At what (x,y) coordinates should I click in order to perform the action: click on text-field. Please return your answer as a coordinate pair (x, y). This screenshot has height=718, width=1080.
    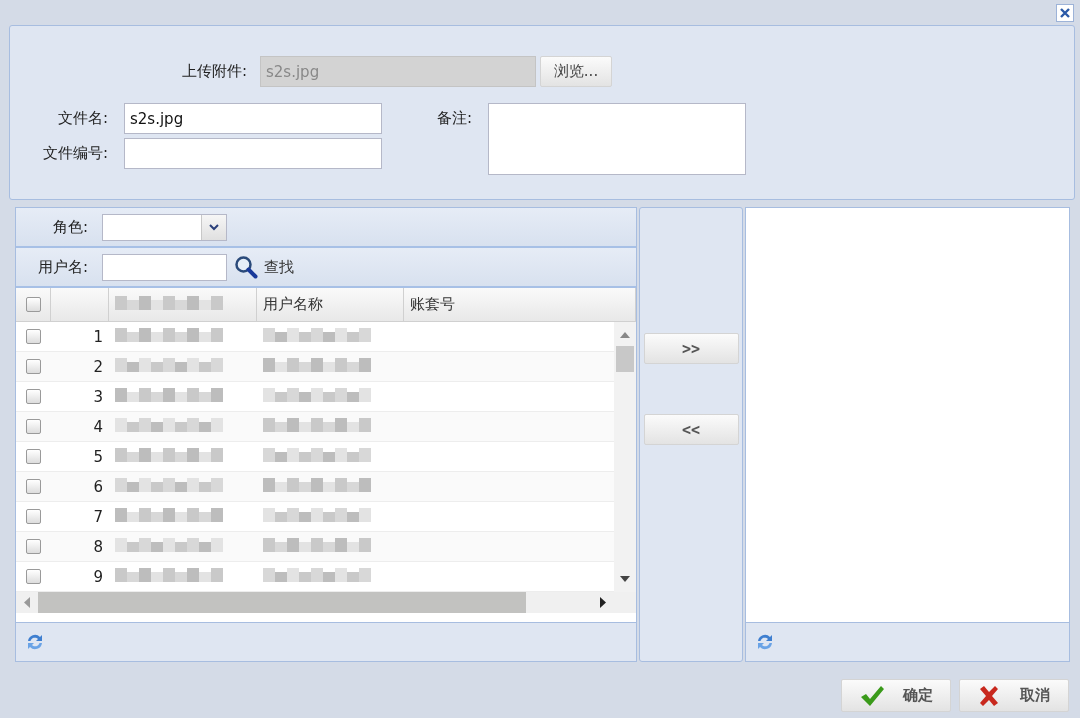
    Looking at the image, I should click on (253, 153).